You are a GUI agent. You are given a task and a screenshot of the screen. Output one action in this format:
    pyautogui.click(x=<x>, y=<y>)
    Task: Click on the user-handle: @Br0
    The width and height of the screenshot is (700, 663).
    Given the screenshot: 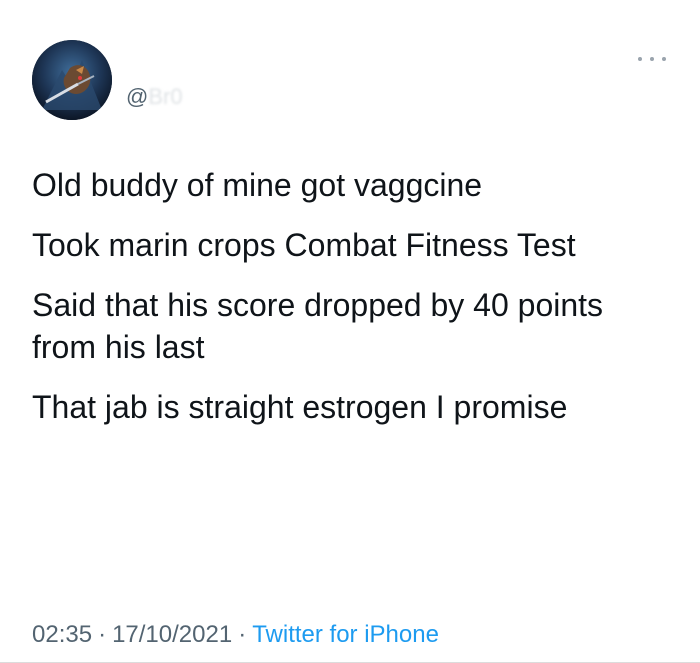 What is the action you would take?
    pyautogui.click(x=154, y=97)
    